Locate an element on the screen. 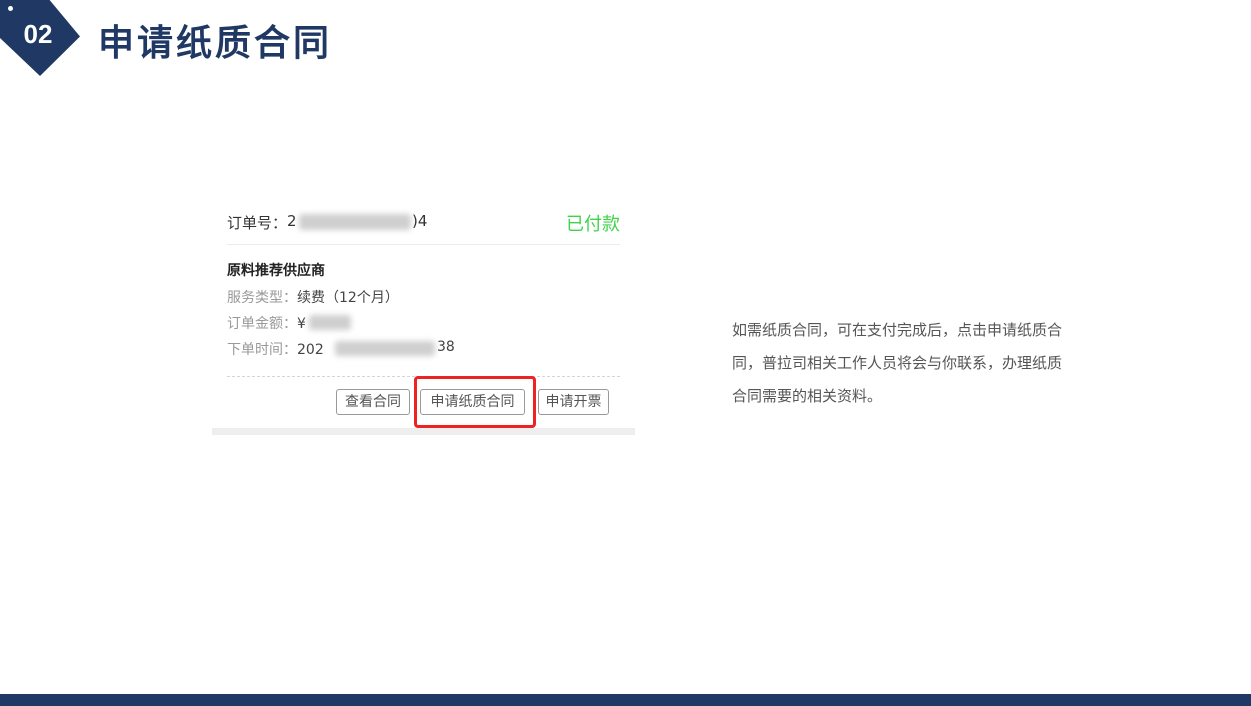 The height and width of the screenshot is (706, 1251). card-bottom-band is located at coordinates (423, 431).